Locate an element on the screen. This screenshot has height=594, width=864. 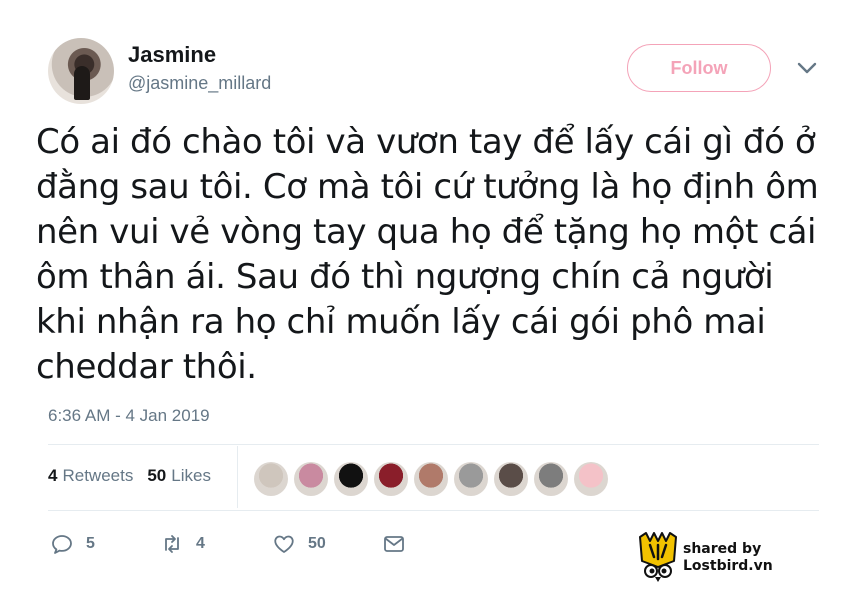
retweet-count: 4 is located at coordinates (200, 543).